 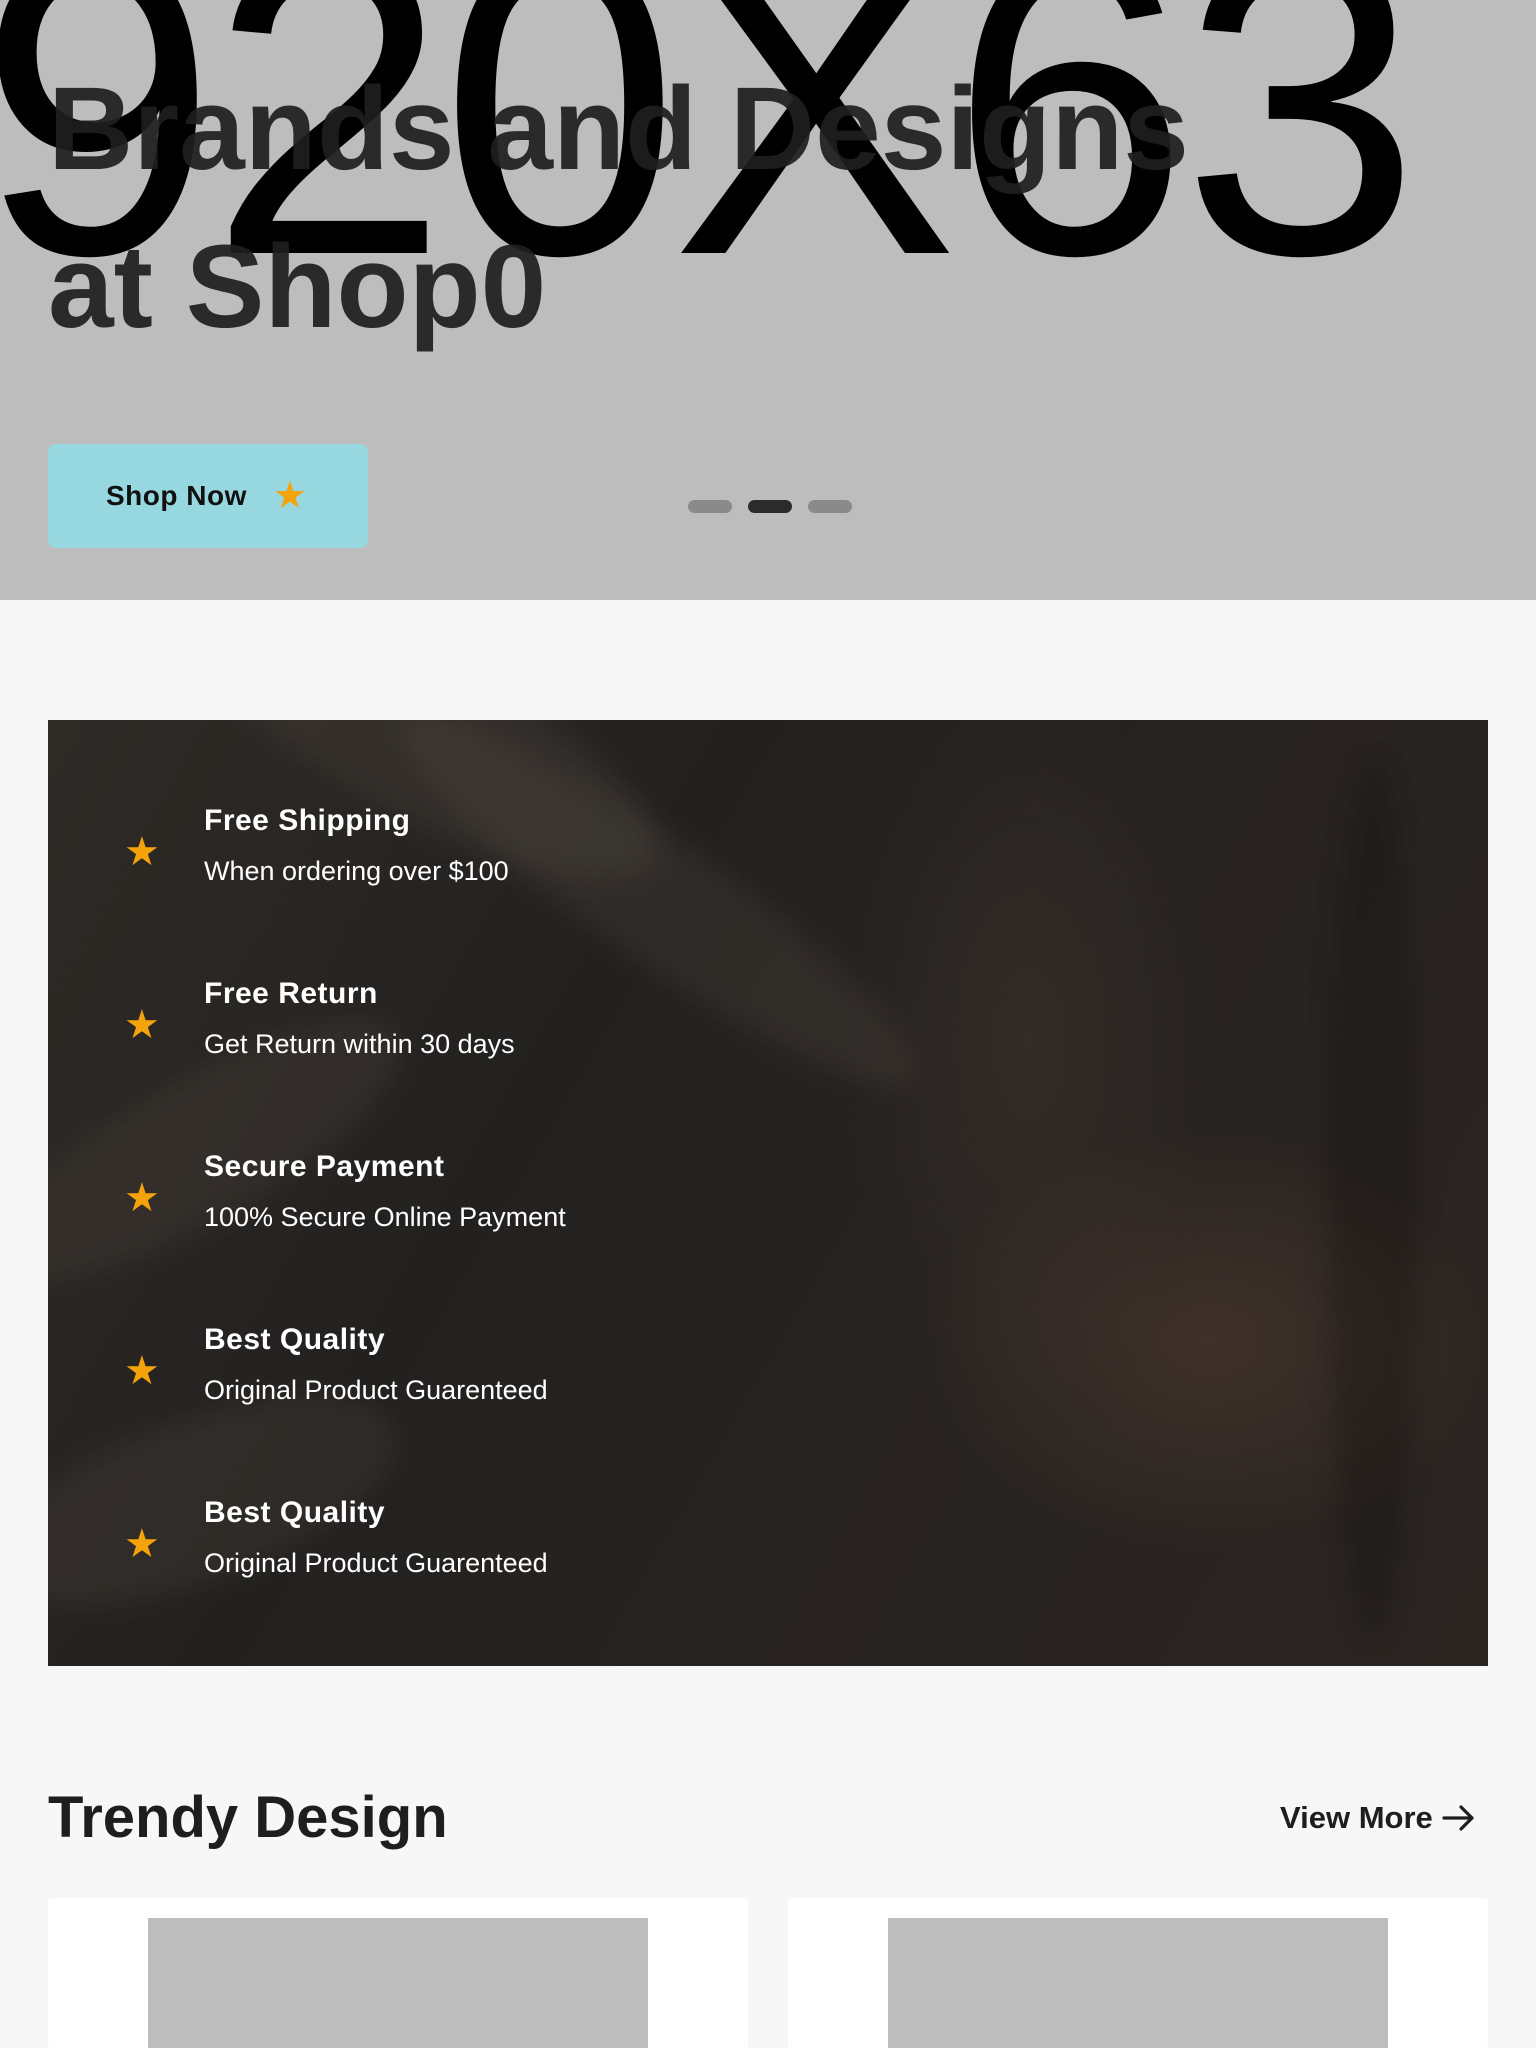 I want to click on feature-item-free-return: ★ Free Return Get Return within 30 days, so click(x=448, y=1032).